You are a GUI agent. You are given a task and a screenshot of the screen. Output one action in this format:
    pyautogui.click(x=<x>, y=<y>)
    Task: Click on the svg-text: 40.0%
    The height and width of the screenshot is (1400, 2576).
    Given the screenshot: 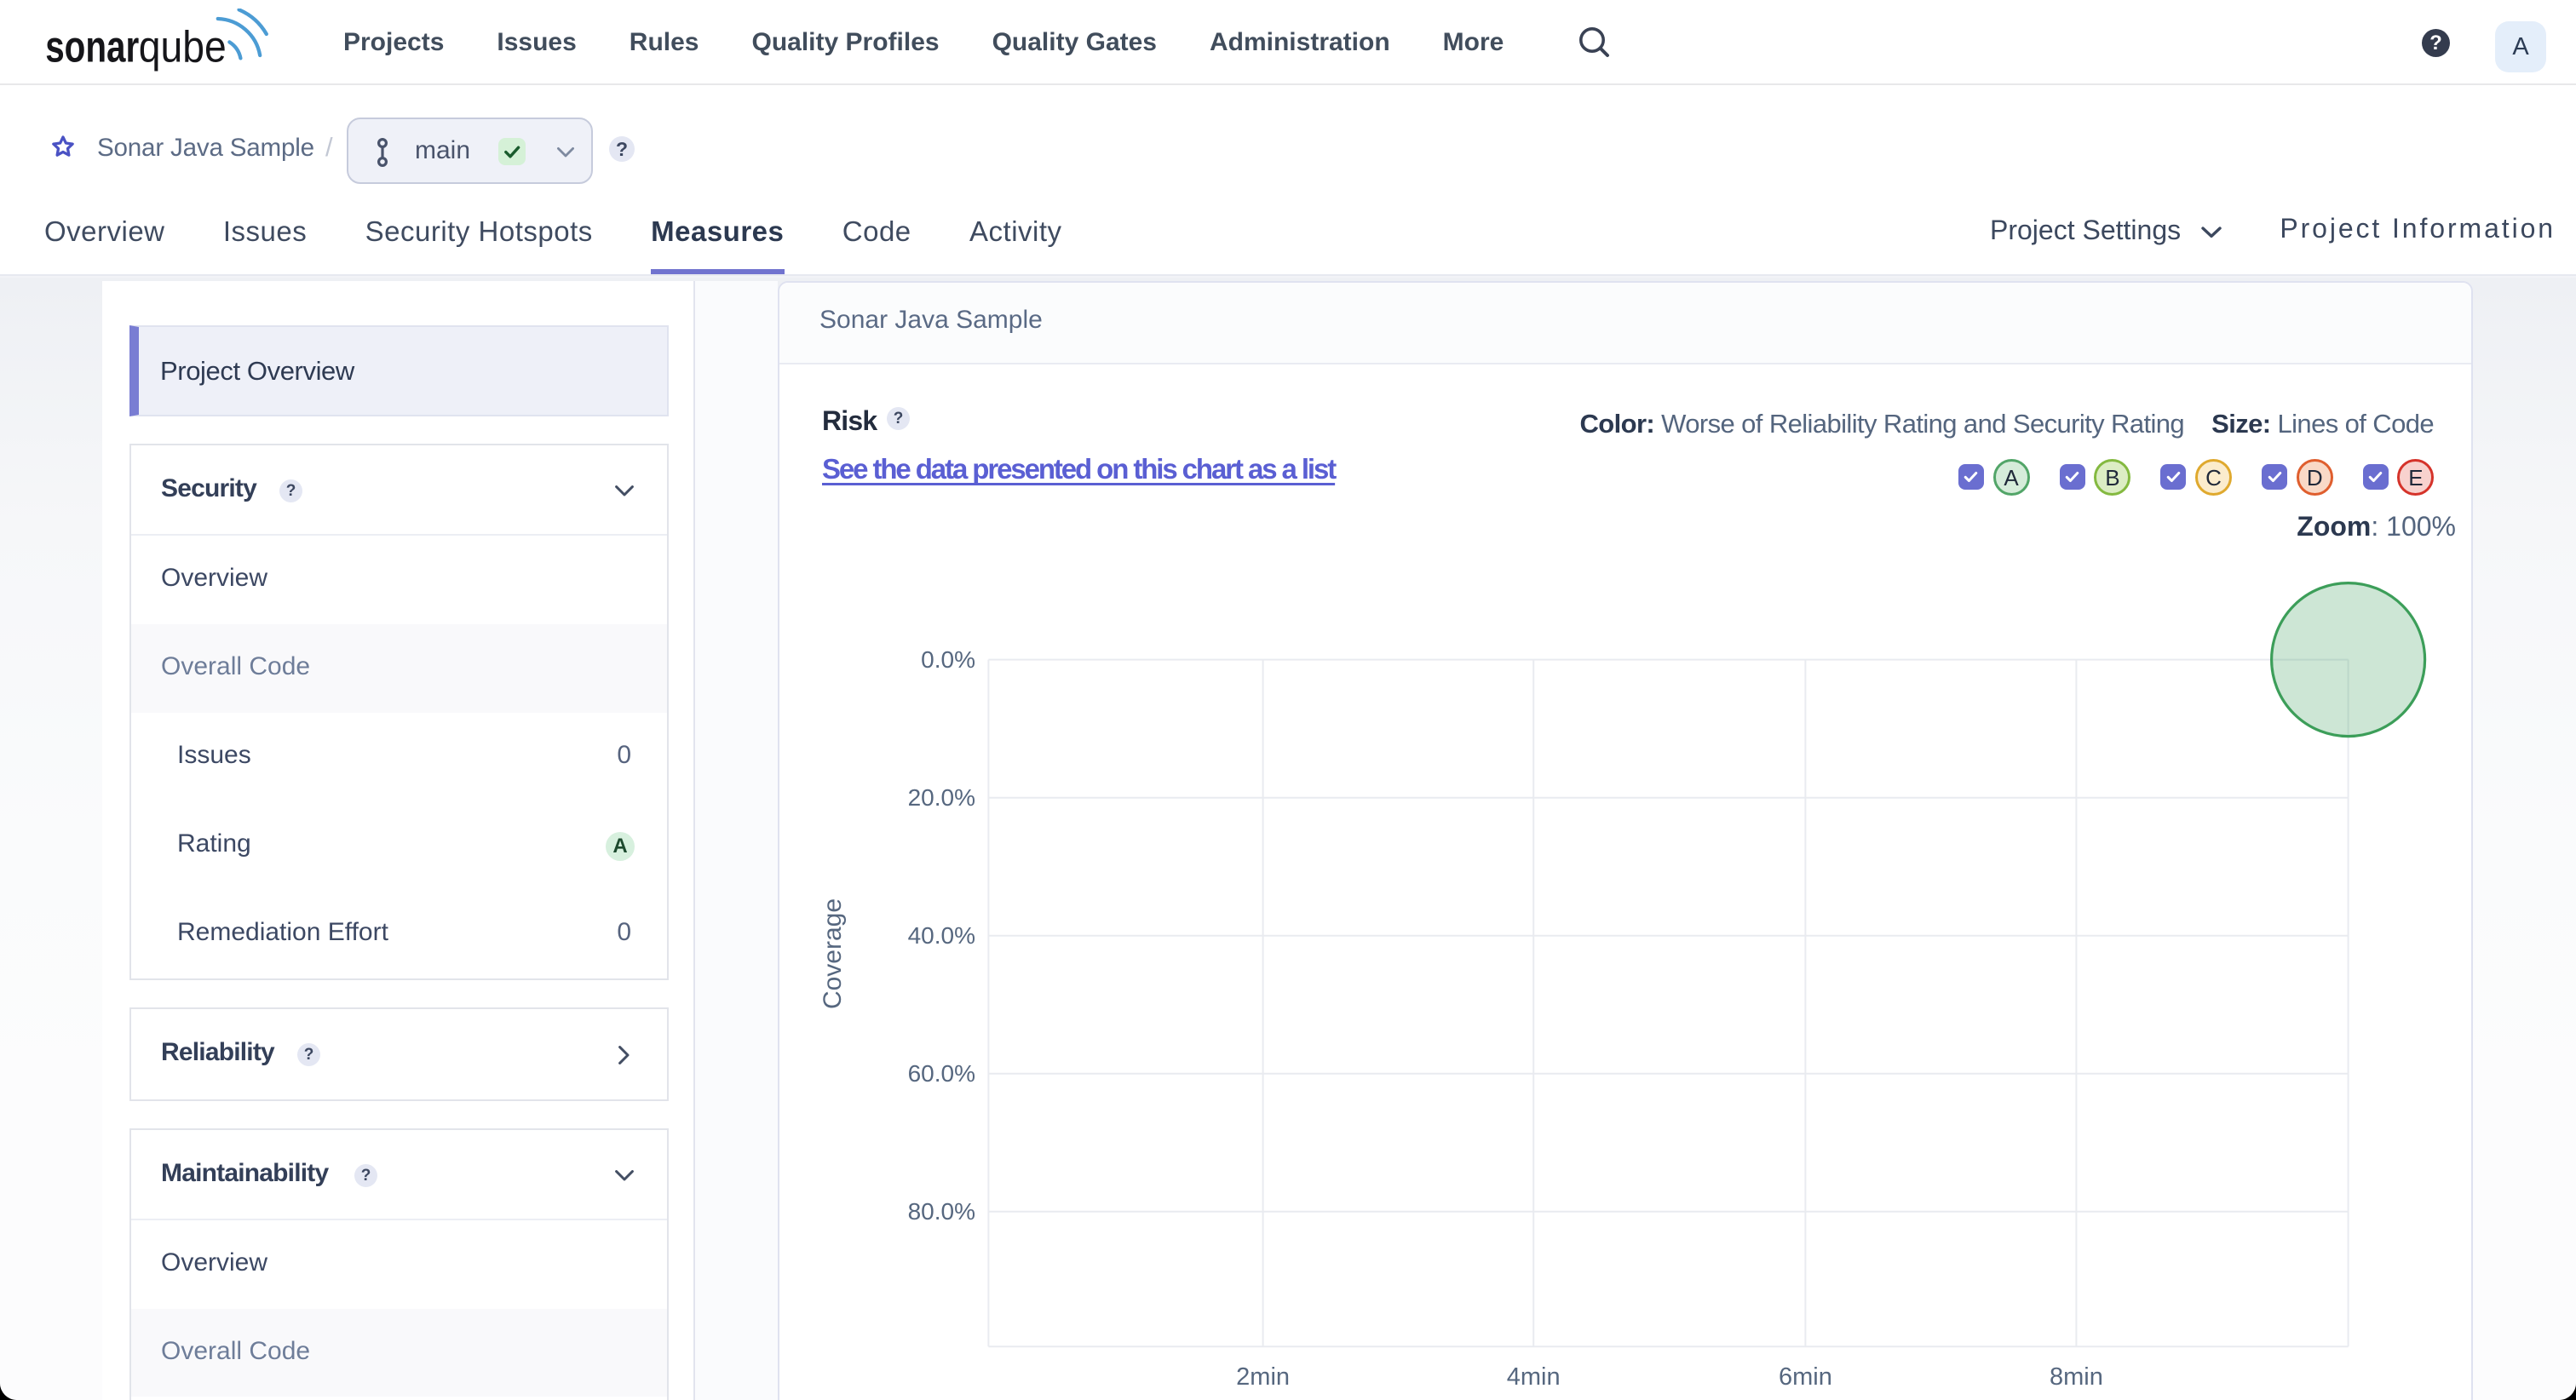 What is the action you would take?
    pyautogui.click(x=942, y=935)
    